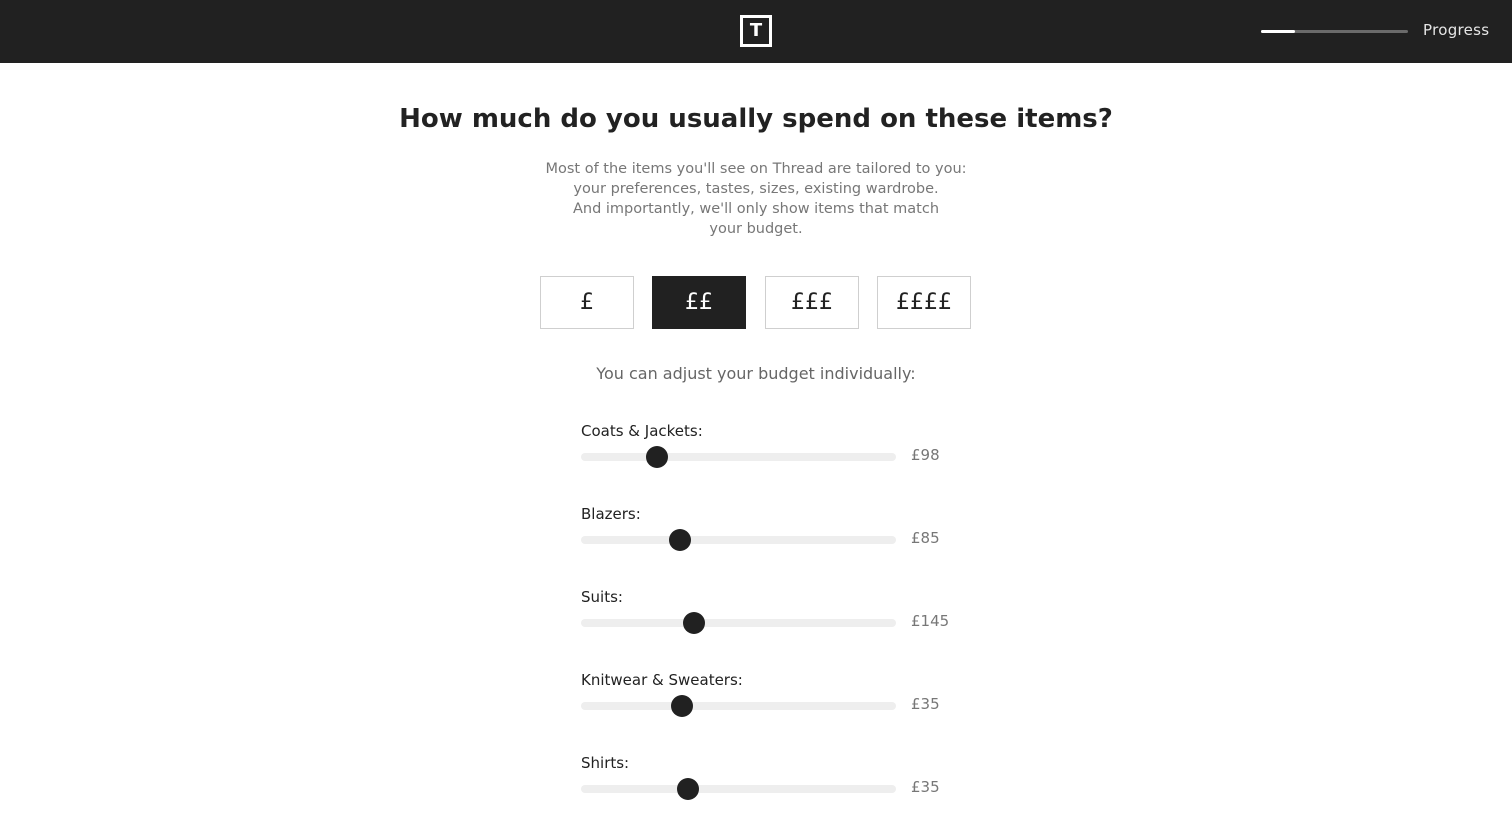 This screenshot has width=1512, height=814. I want to click on budget-option-3: £££, so click(812, 302).